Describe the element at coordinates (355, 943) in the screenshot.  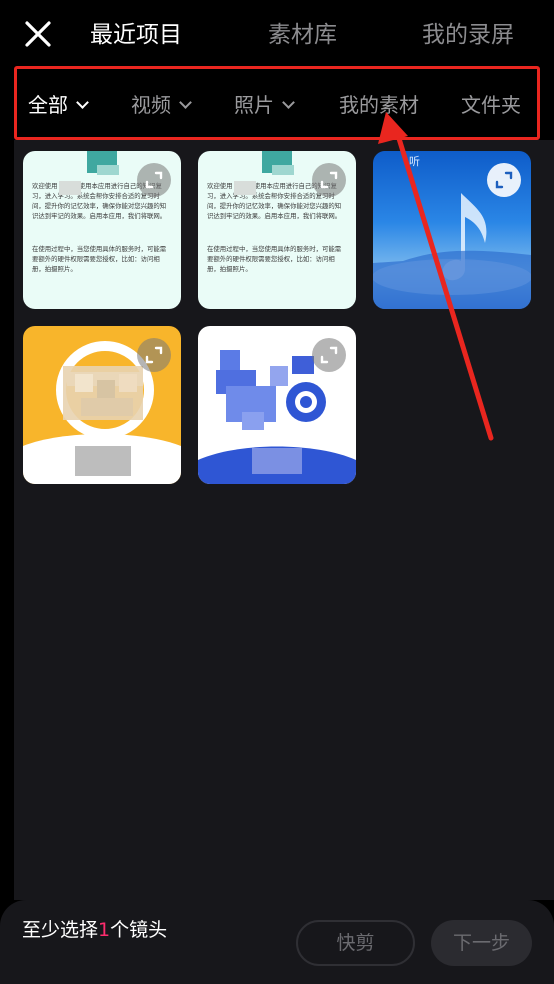
I see `quick-cut-button: 快剪` at that location.